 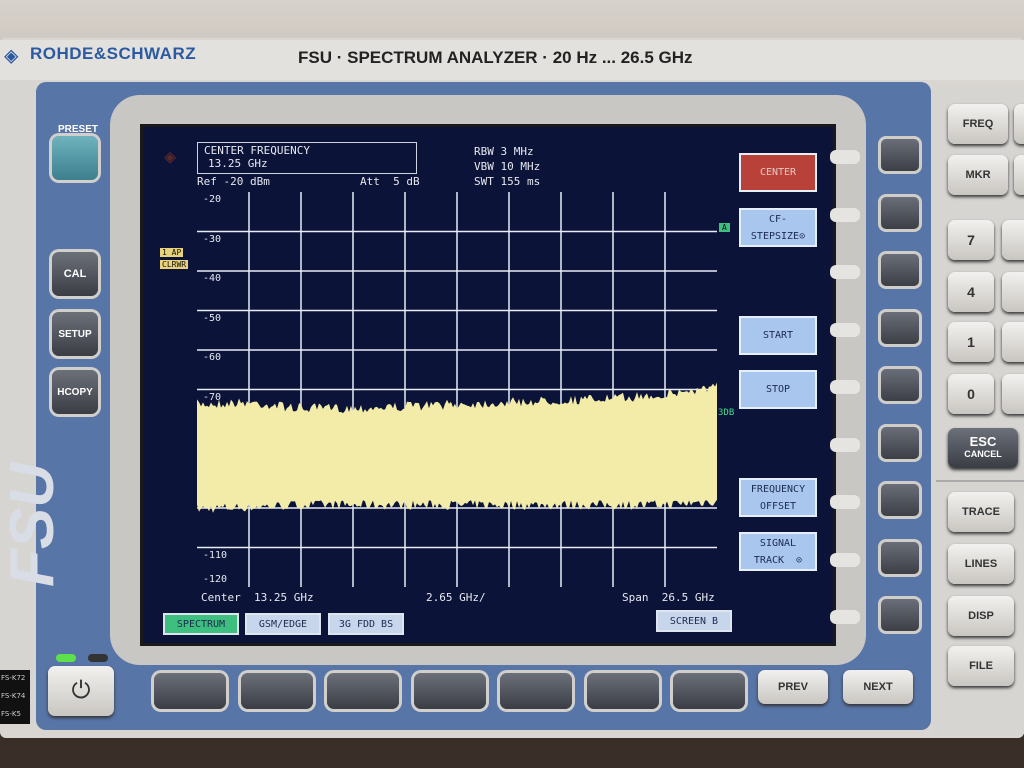 What do you see at coordinates (212, 318) in the screenshot?
I see `y-tick-label: -50` at bounding box center [212, 318].